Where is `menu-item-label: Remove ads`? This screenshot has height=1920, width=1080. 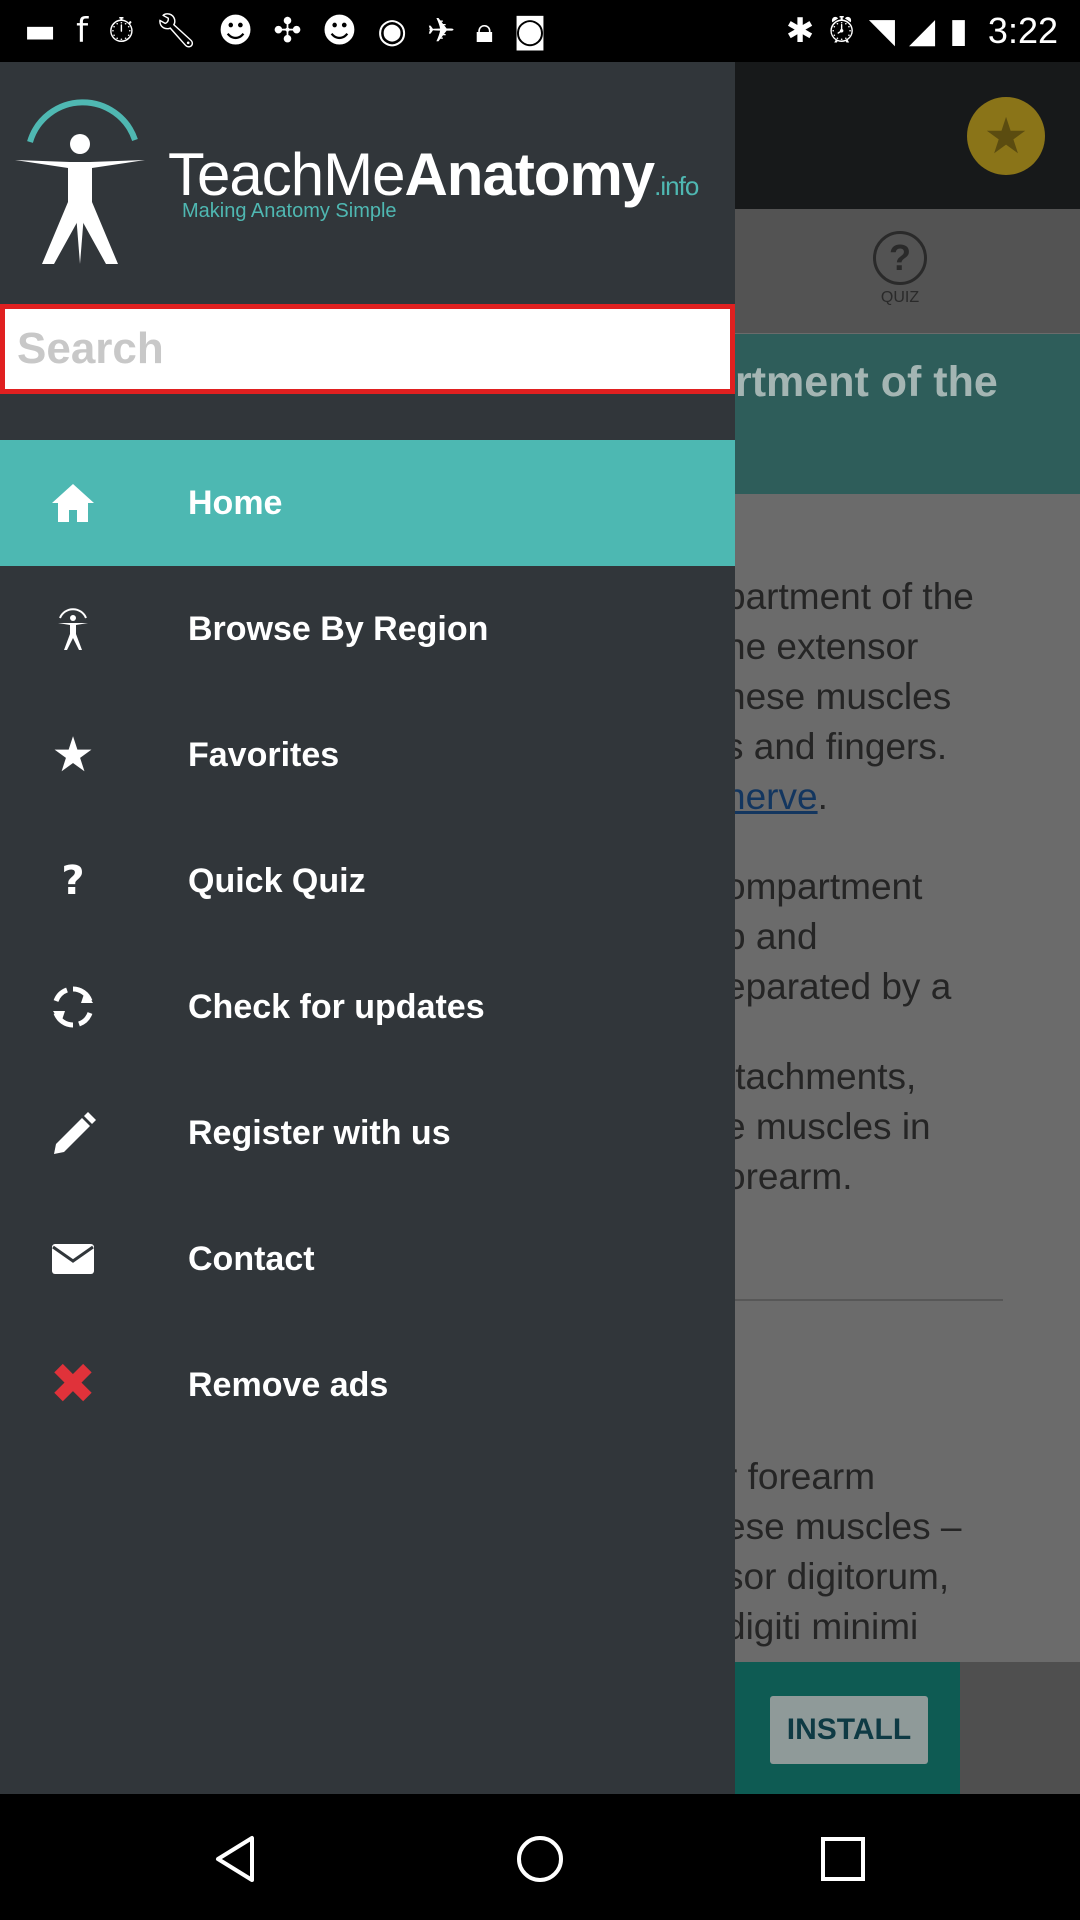
menu-item-label: Remove ads is located at coordinates (288, 1384).